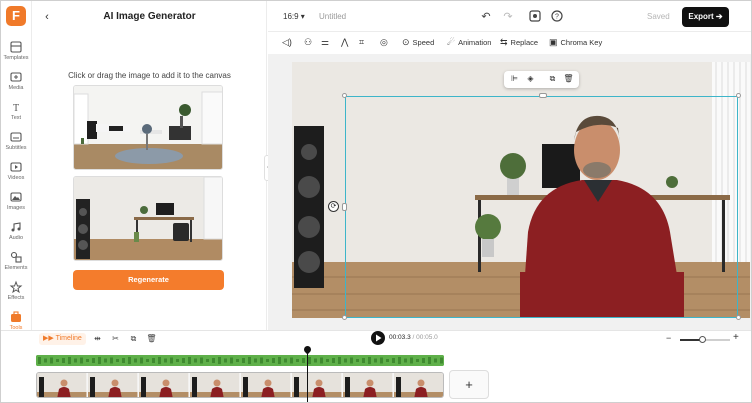 The width and height of the screenshot is (752, 403). I want to click on zoom-in-icon: +, so click(736, 337).